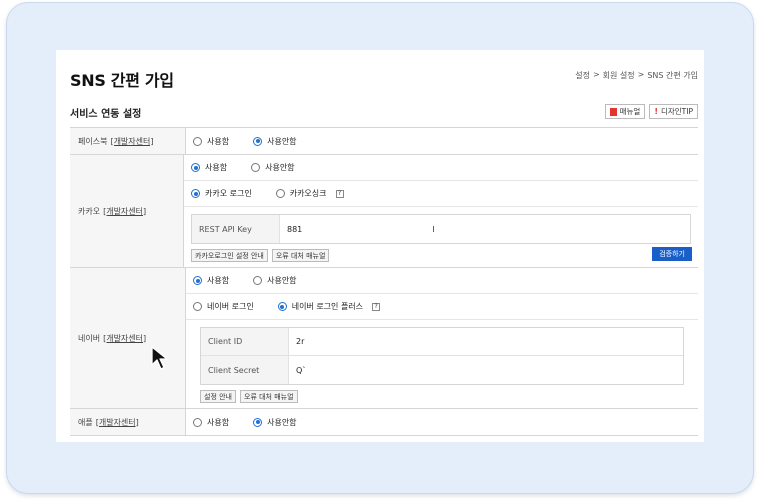 This screenshot has width=758, height=500. I want to click on breadcrumb-item-member-settings: 회원 설정, so click(619, 75).